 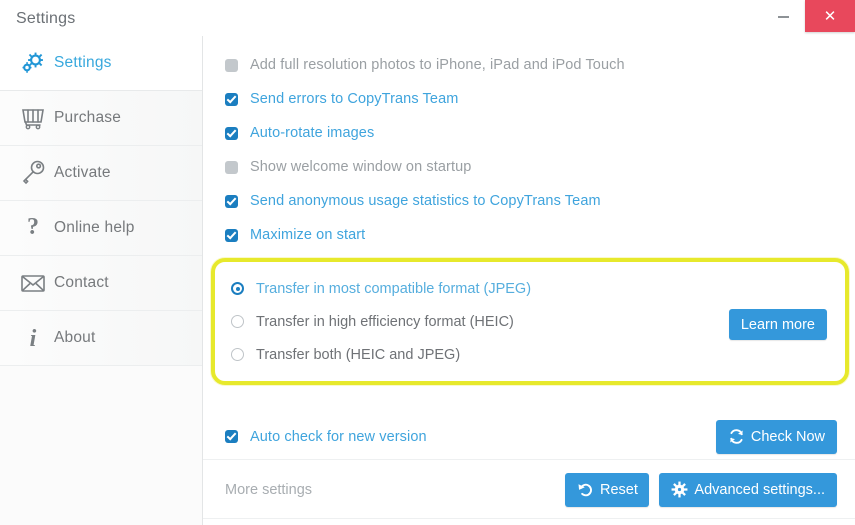 What do you see at coordinates (269, 489) in the screenshot?
I see `more-settings-label: More settings` at bounding box center [269, 489].